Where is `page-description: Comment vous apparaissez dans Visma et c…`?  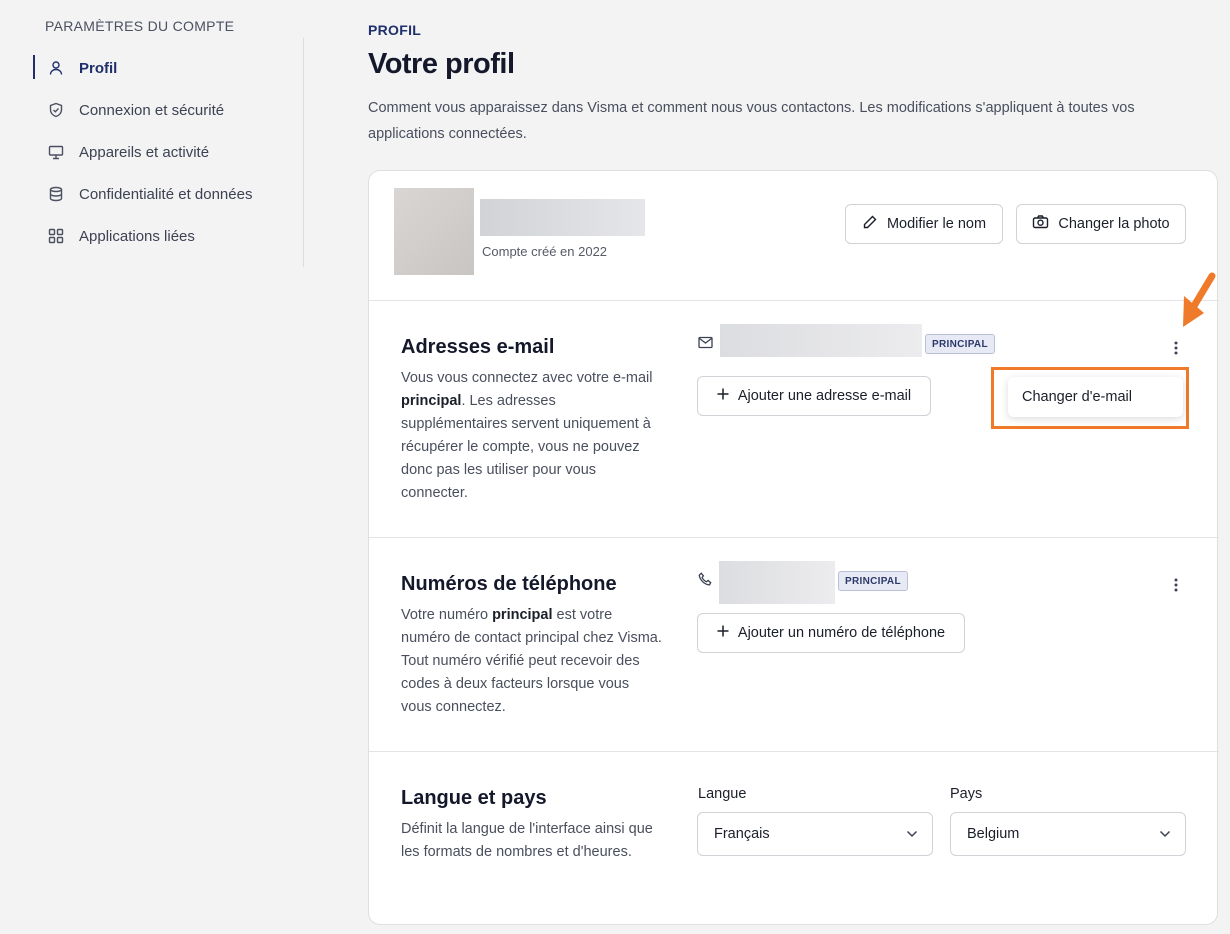 page-description: Comment vous apparaissez dans Visma et c… is located at coordinates (751, 121).